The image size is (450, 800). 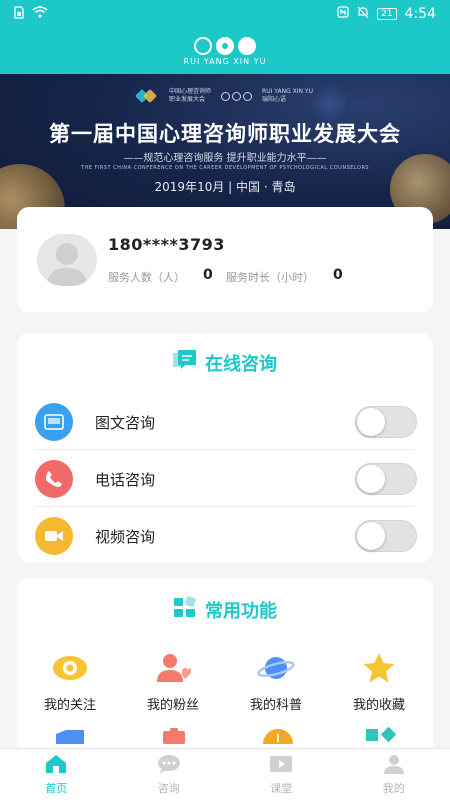 I want to click on function-my-fans: 我的粉丝, so click(x=173, y=680).